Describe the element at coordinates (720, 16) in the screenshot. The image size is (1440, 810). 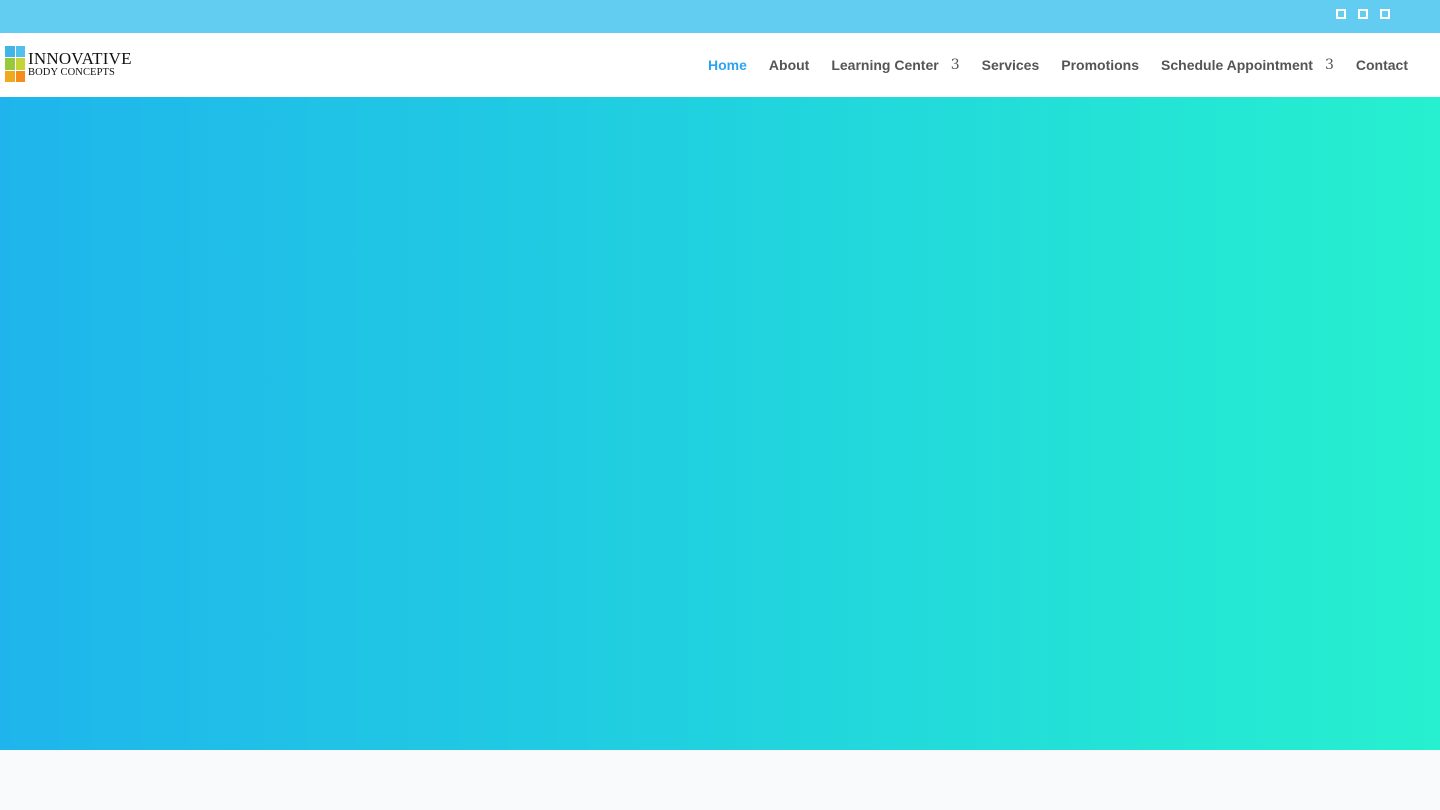
I see `top-bar` at that location.